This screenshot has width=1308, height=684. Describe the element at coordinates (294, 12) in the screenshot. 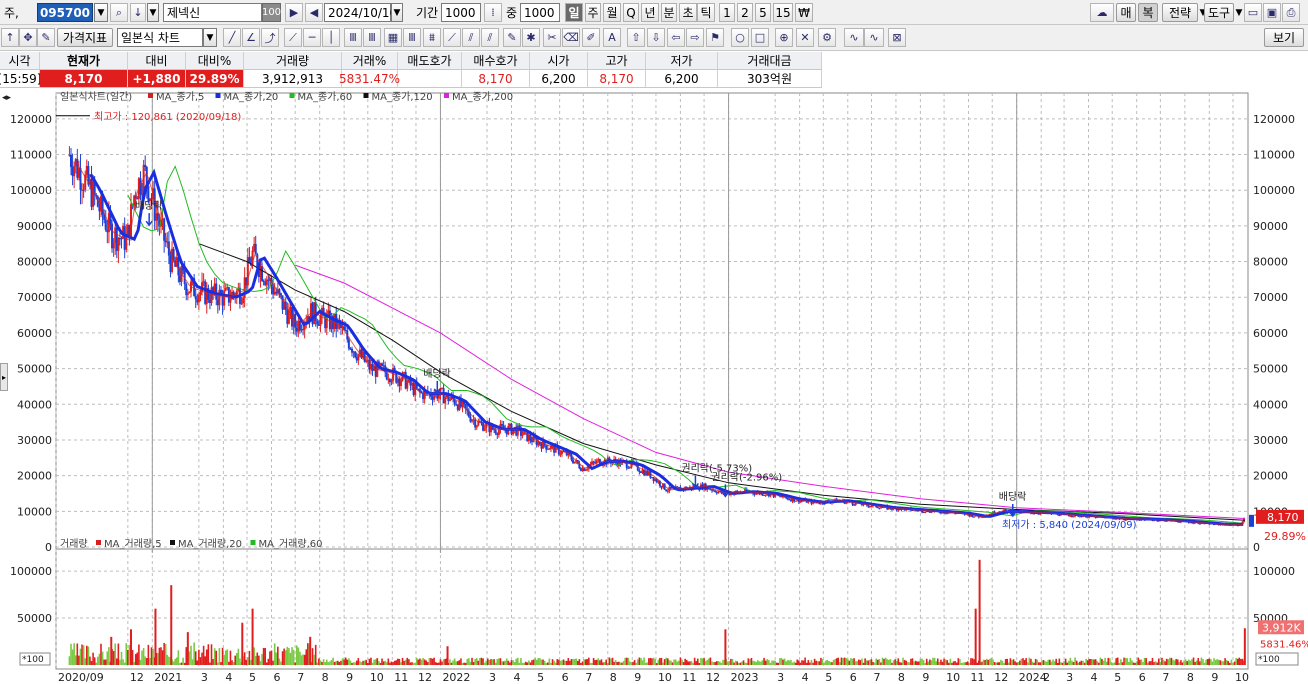

I see `play-forward-icon: ▶` at that location.